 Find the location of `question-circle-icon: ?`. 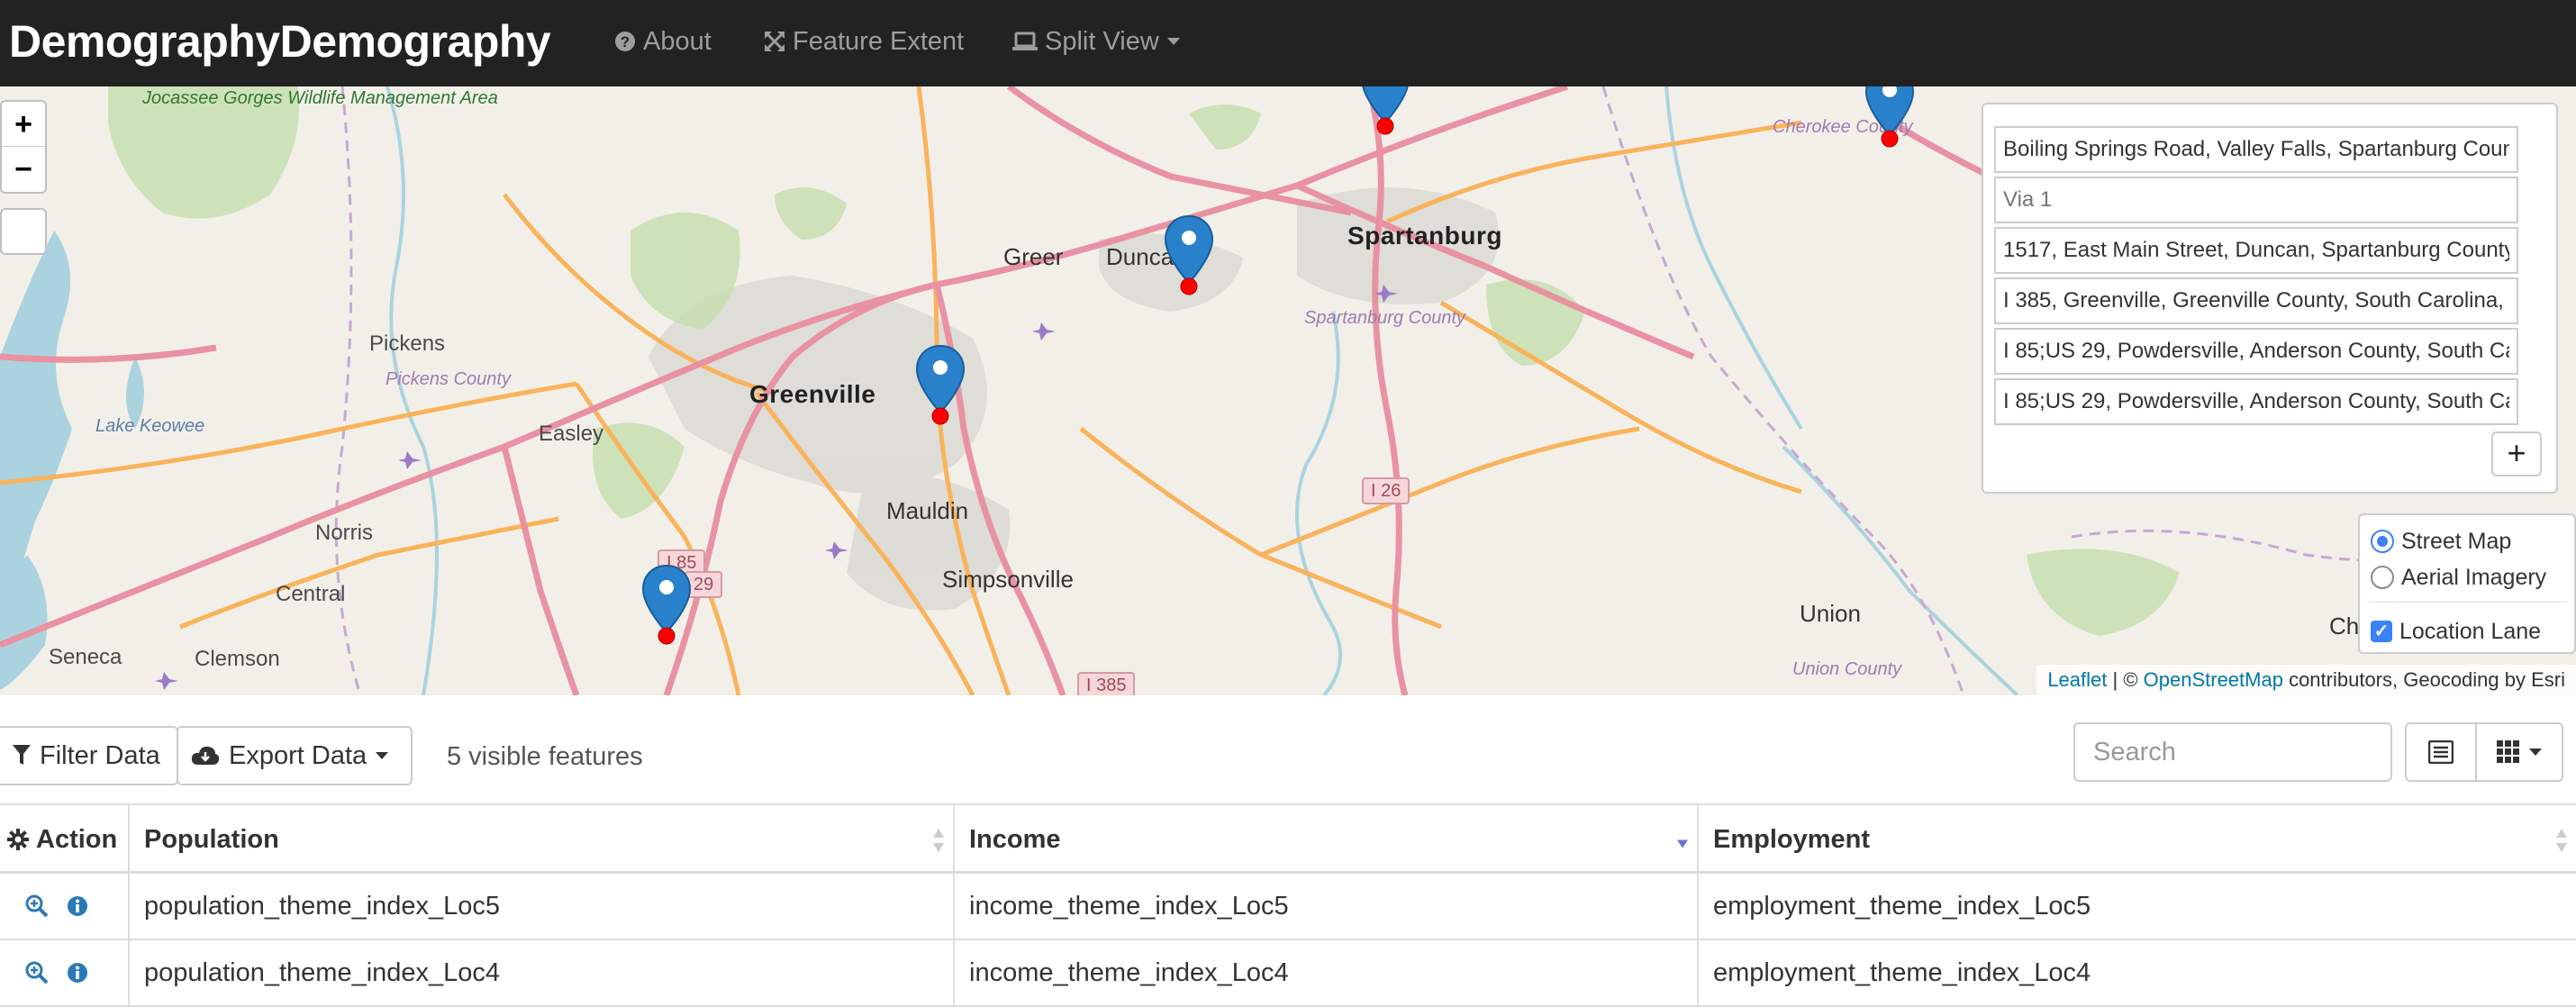

question-circle-icon: ? is located at coordinates (625, 41).